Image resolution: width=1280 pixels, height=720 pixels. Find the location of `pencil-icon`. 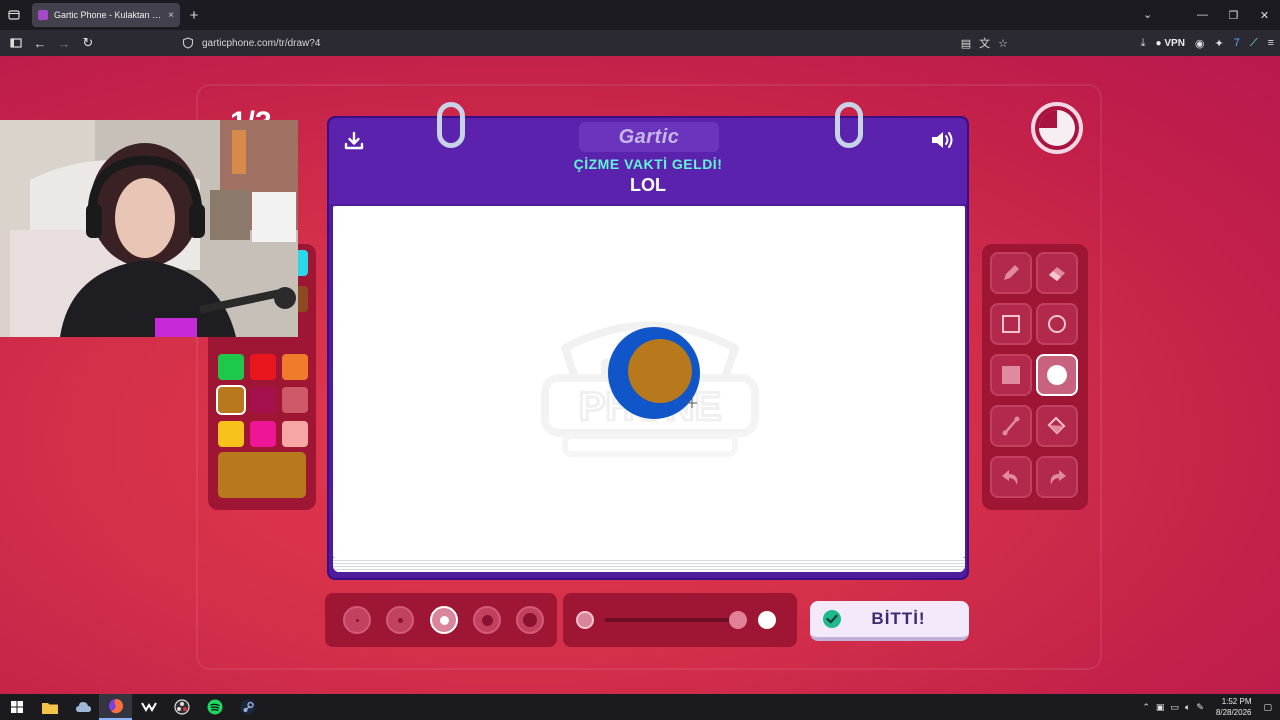

pencil-icon is located at coordinates (1011, 272).